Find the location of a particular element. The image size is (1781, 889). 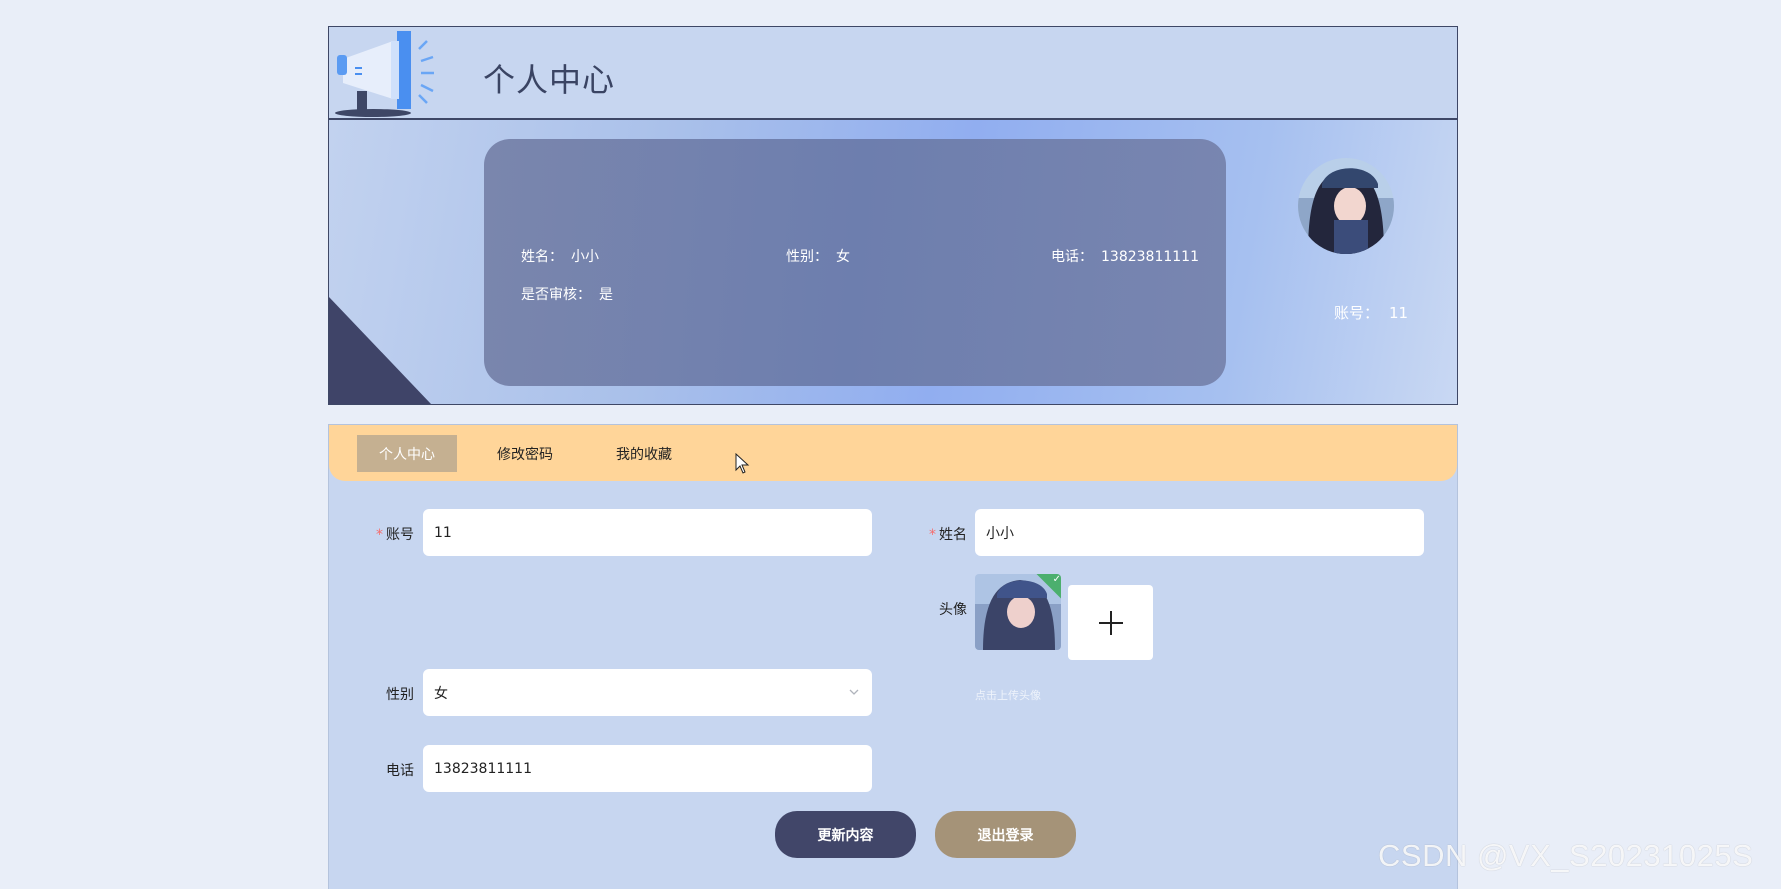

tab-my-favorites: 我的收藏 is located at coordinates (644, 453).